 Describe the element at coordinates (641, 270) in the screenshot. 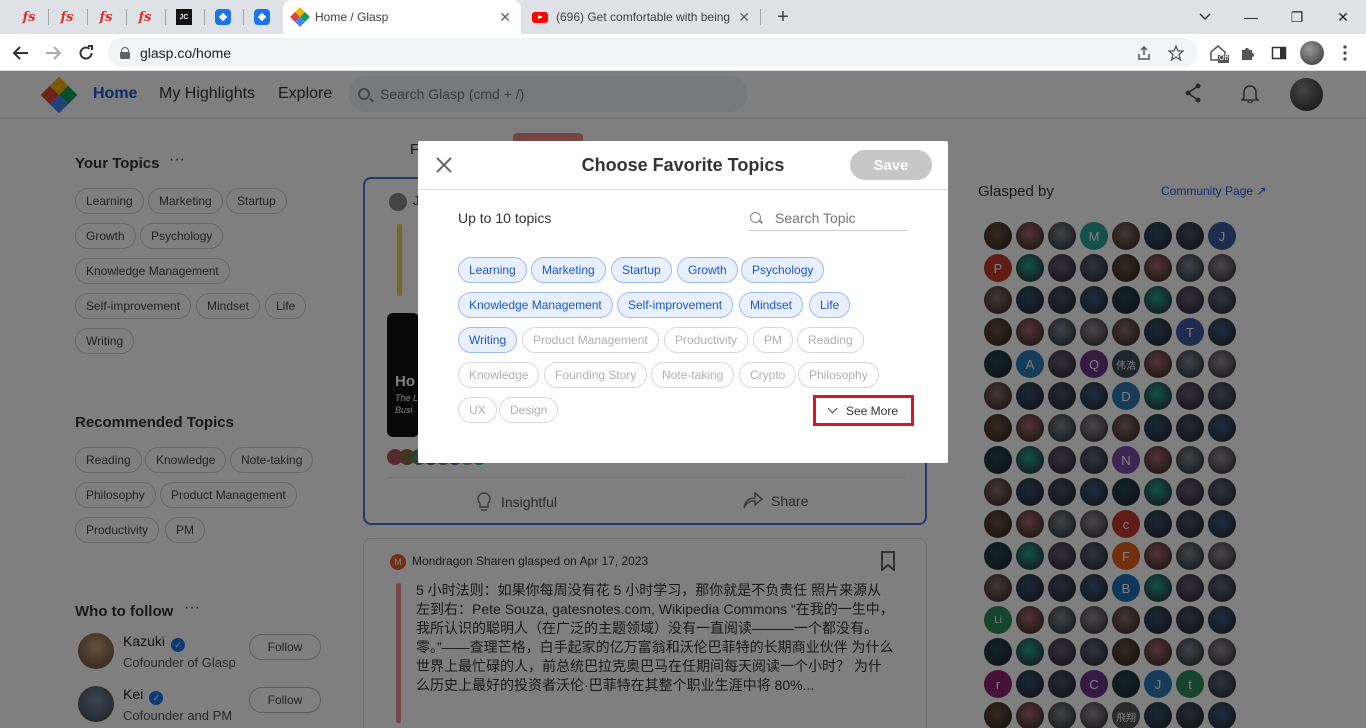

I see `selected-topic-chip: Startup` at that location.